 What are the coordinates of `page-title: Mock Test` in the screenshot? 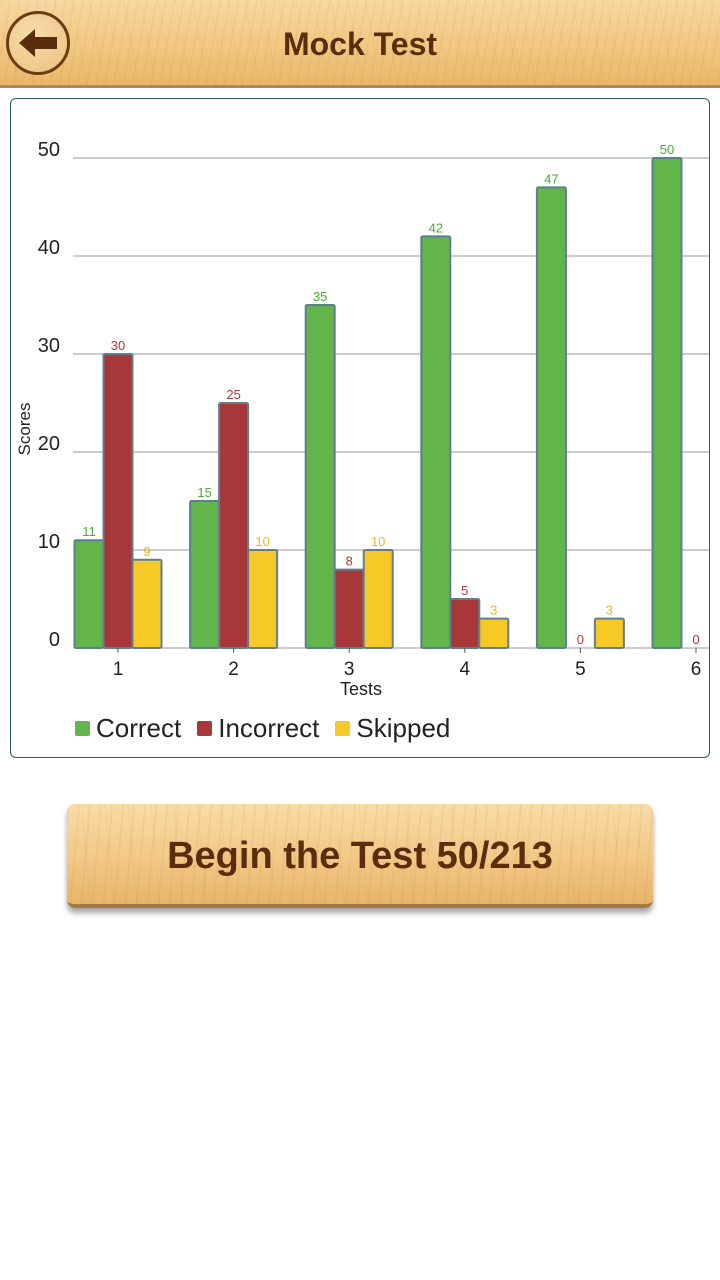 It's located at (360, 44).